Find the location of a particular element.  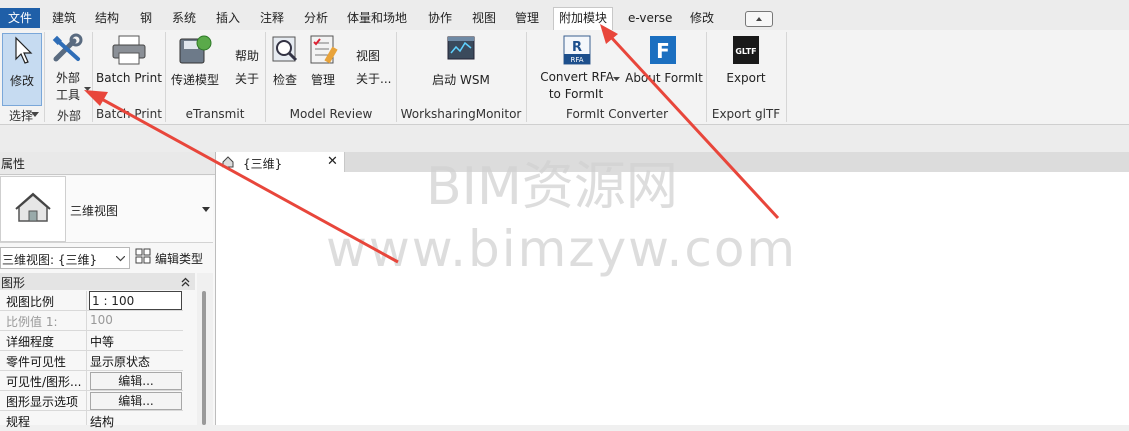

check-magnifier-icon is located at coordinates (285, 49).